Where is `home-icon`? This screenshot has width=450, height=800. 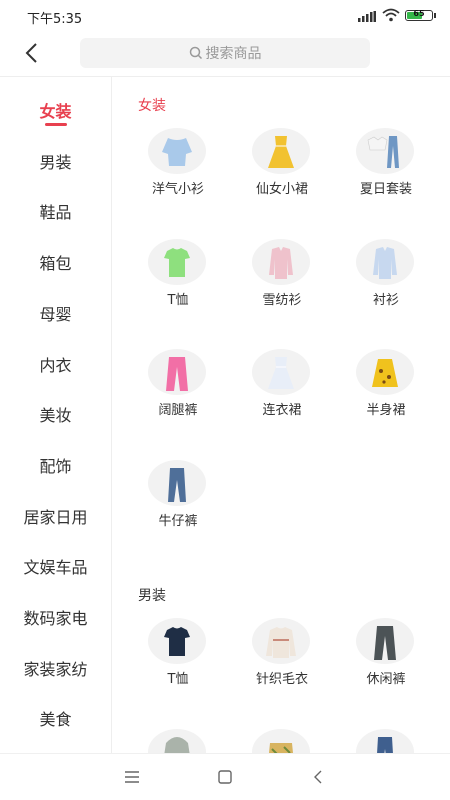
home-icon is located at coordinates (225, 777).